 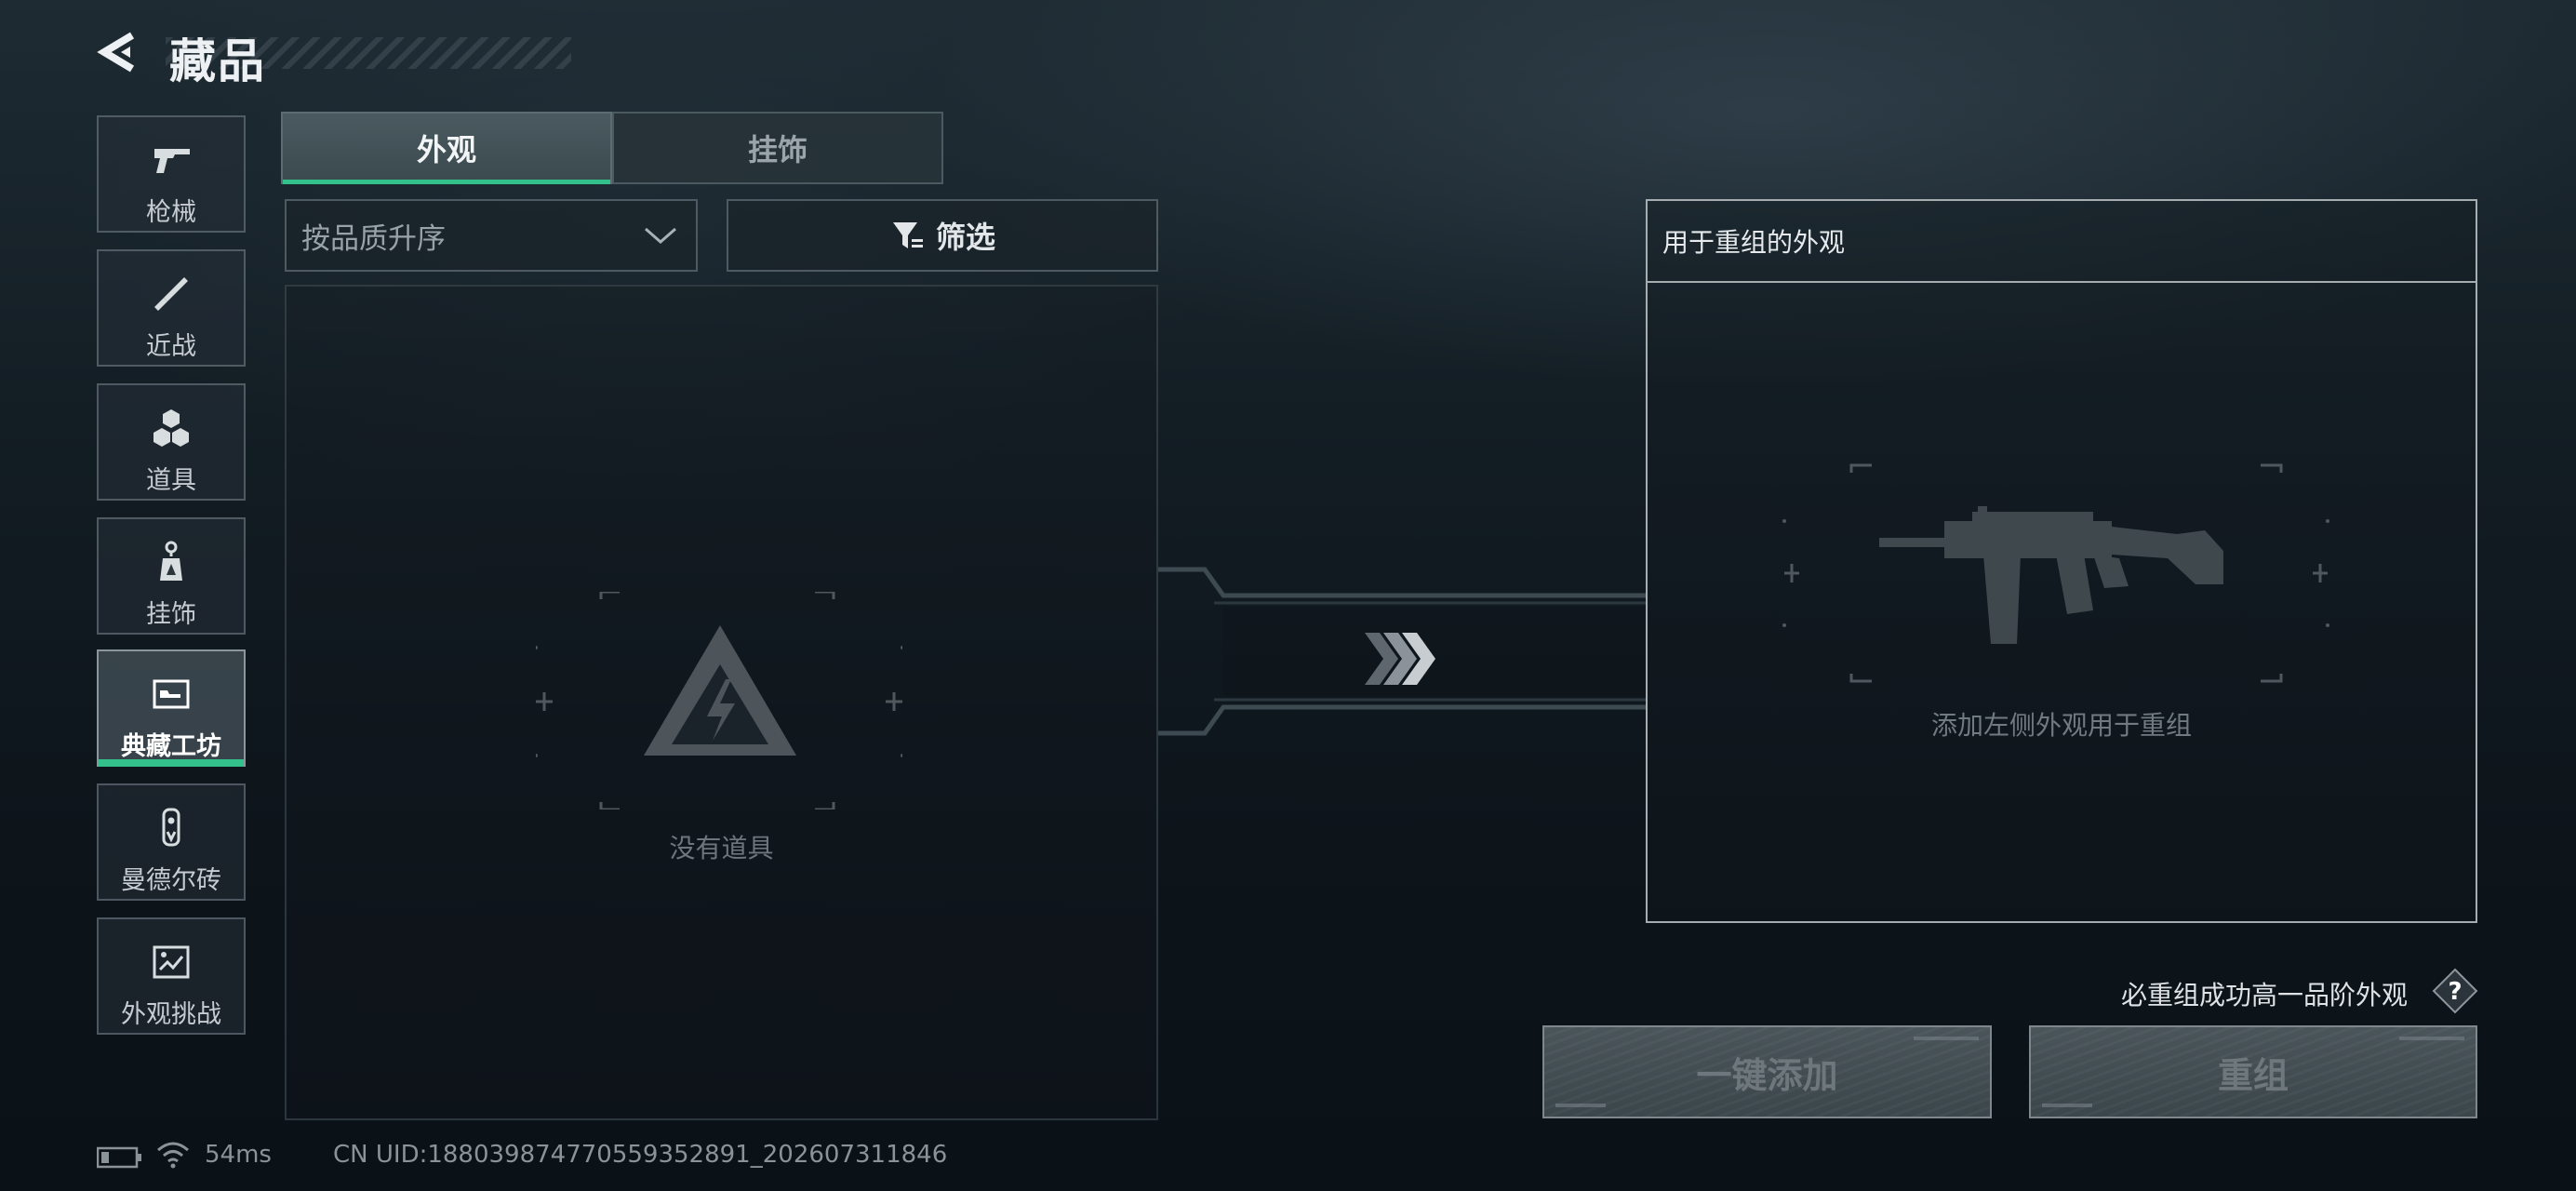 I want to click on tab-charms: 挂饰, so click(x=777, y=148).